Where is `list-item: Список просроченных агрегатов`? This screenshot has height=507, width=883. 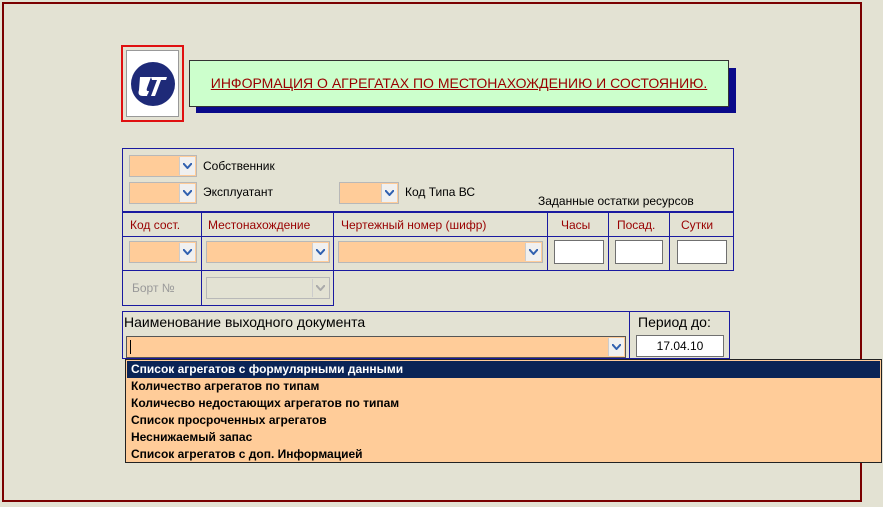
list-item: Список просроченных агрегатов is located at coordinates (503, 420).